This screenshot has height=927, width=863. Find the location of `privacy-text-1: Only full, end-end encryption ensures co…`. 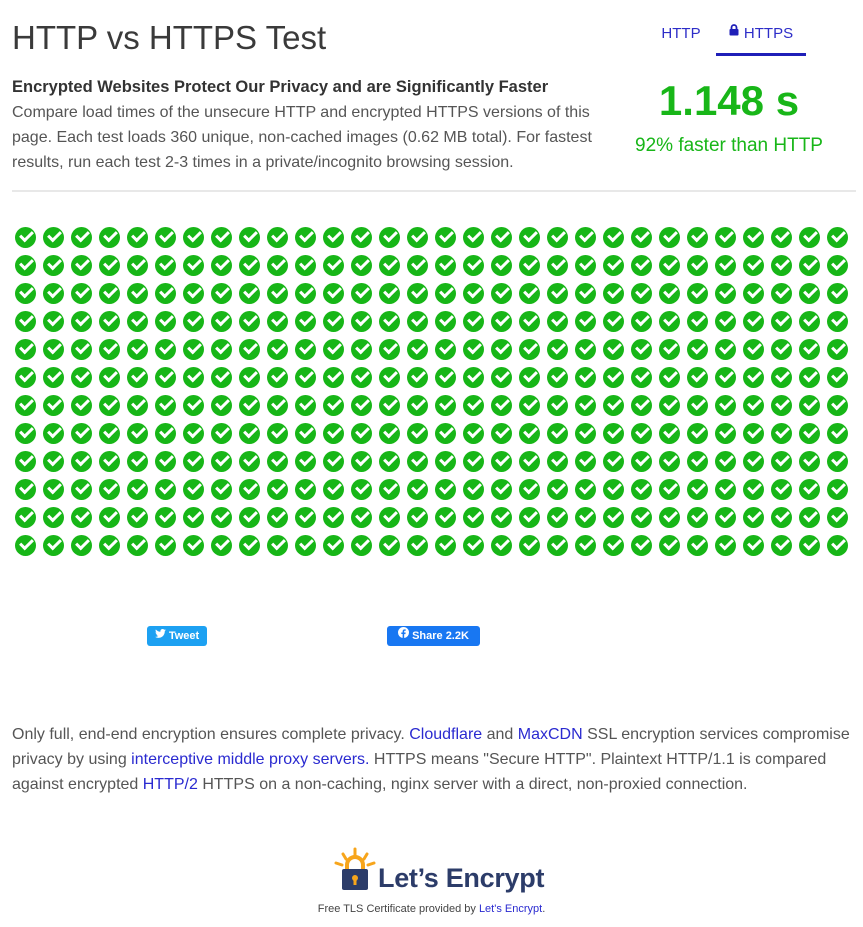

privacy-text-1: Only full, end-end encryption ensures co… is located at coordinates (211, 734).